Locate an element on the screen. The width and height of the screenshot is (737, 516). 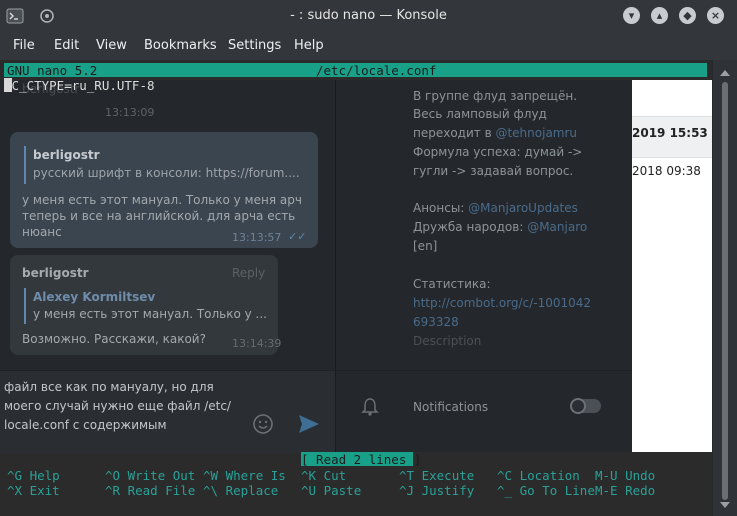
shortcut-label: Read File is located at coordinates (161, 490).